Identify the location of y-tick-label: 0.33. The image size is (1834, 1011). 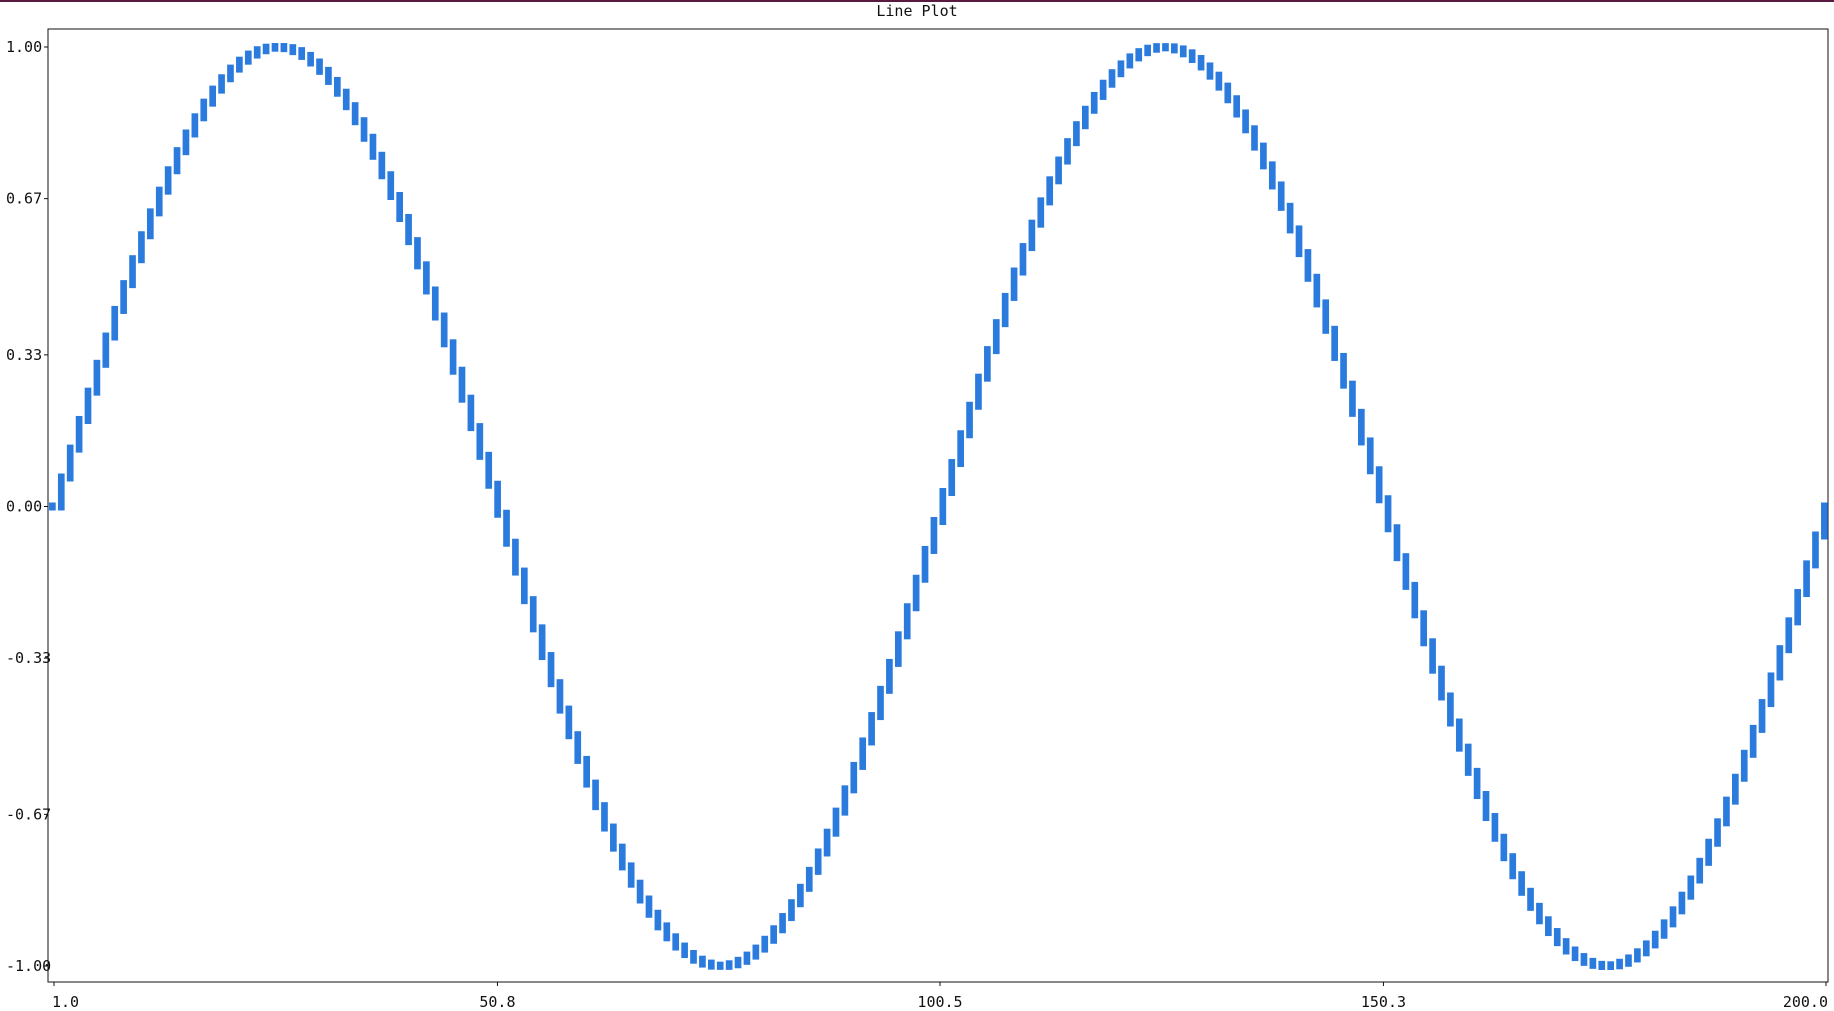
(24, 355).